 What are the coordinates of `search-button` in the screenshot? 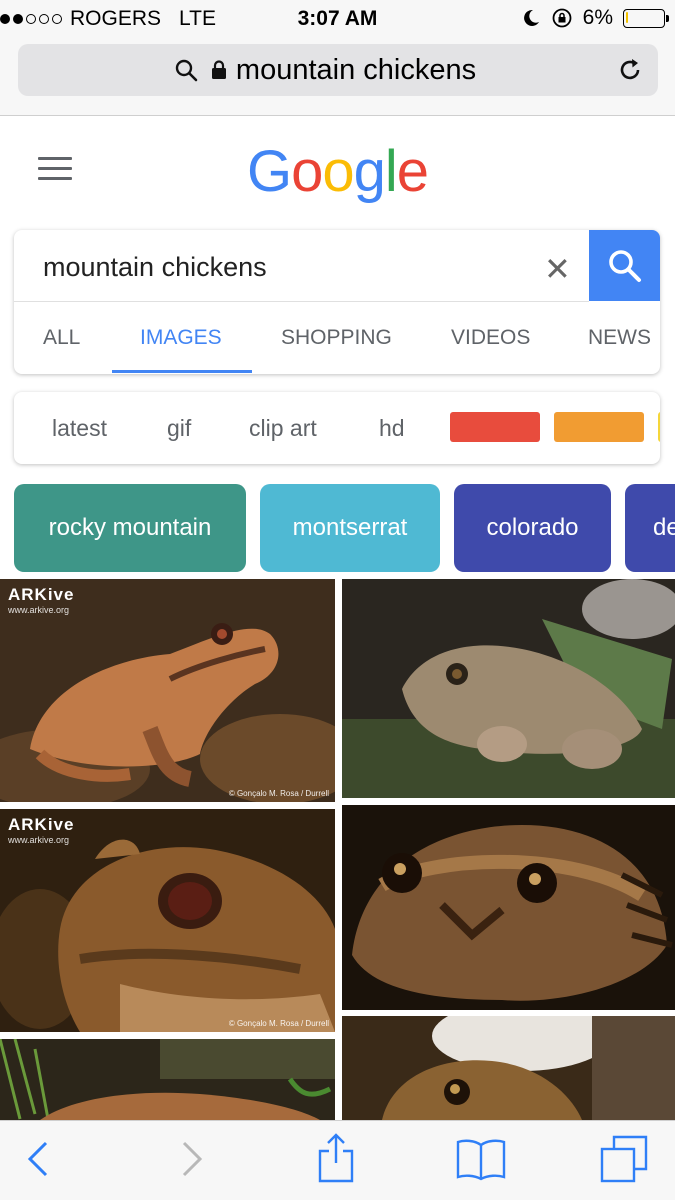 It's located at (624, 265).